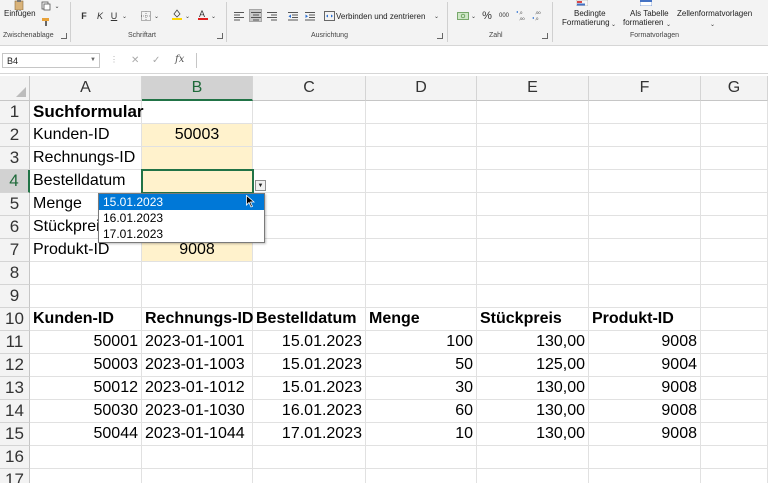 The height and width of the screenshot is (483, 768). What do you see at coordinates (482, 60) in the screenshot?
I see `formula-input` at bounding box center [482, 60].